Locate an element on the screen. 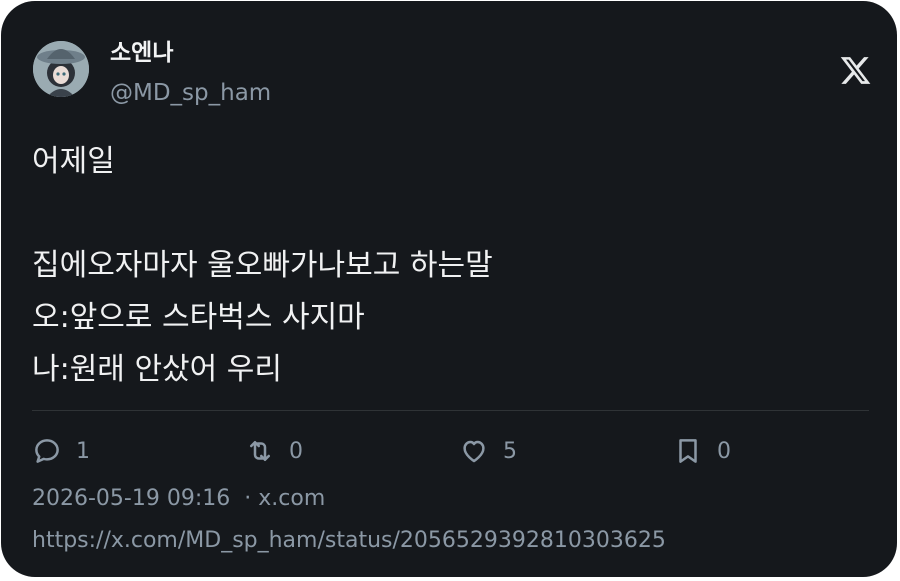 The height and width of the screenshot is (581, 900). divider is located at coordinates (450, 410).